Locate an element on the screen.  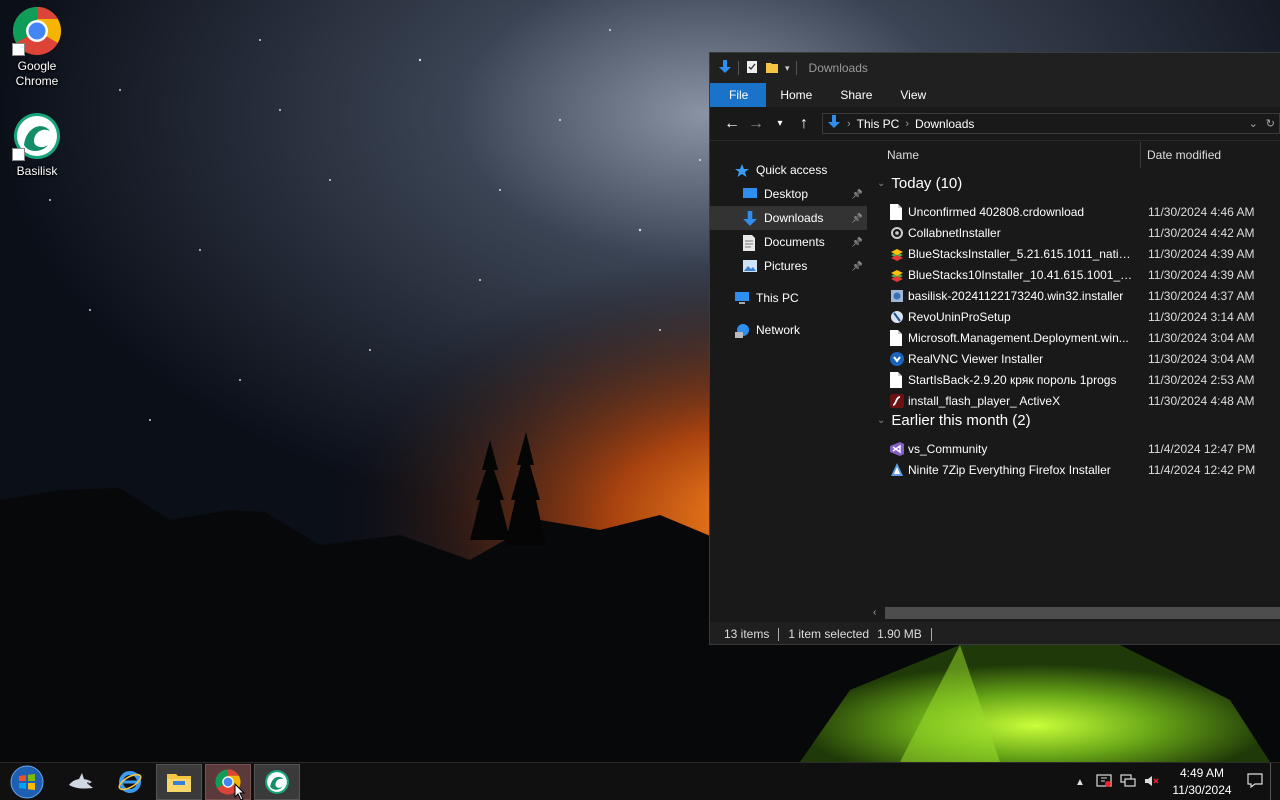
address-dropdown-icon: ⌄ is located at coordinates (1253, 123).